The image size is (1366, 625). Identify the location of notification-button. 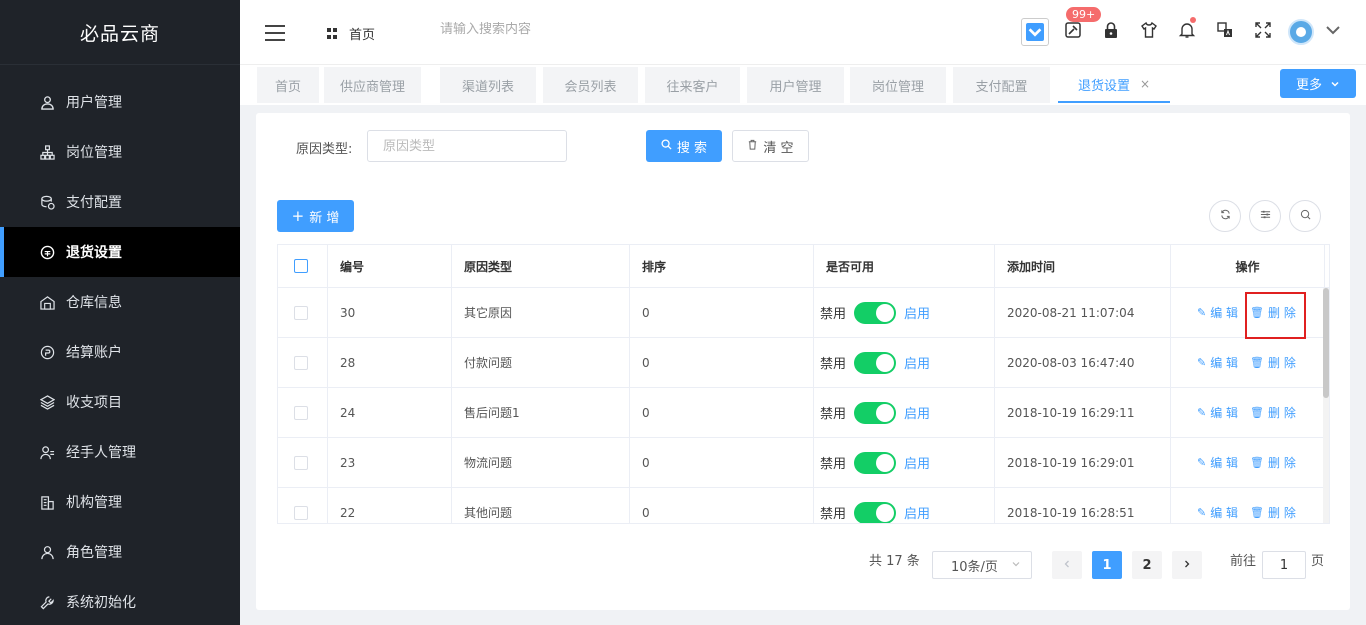
(1187, 32).